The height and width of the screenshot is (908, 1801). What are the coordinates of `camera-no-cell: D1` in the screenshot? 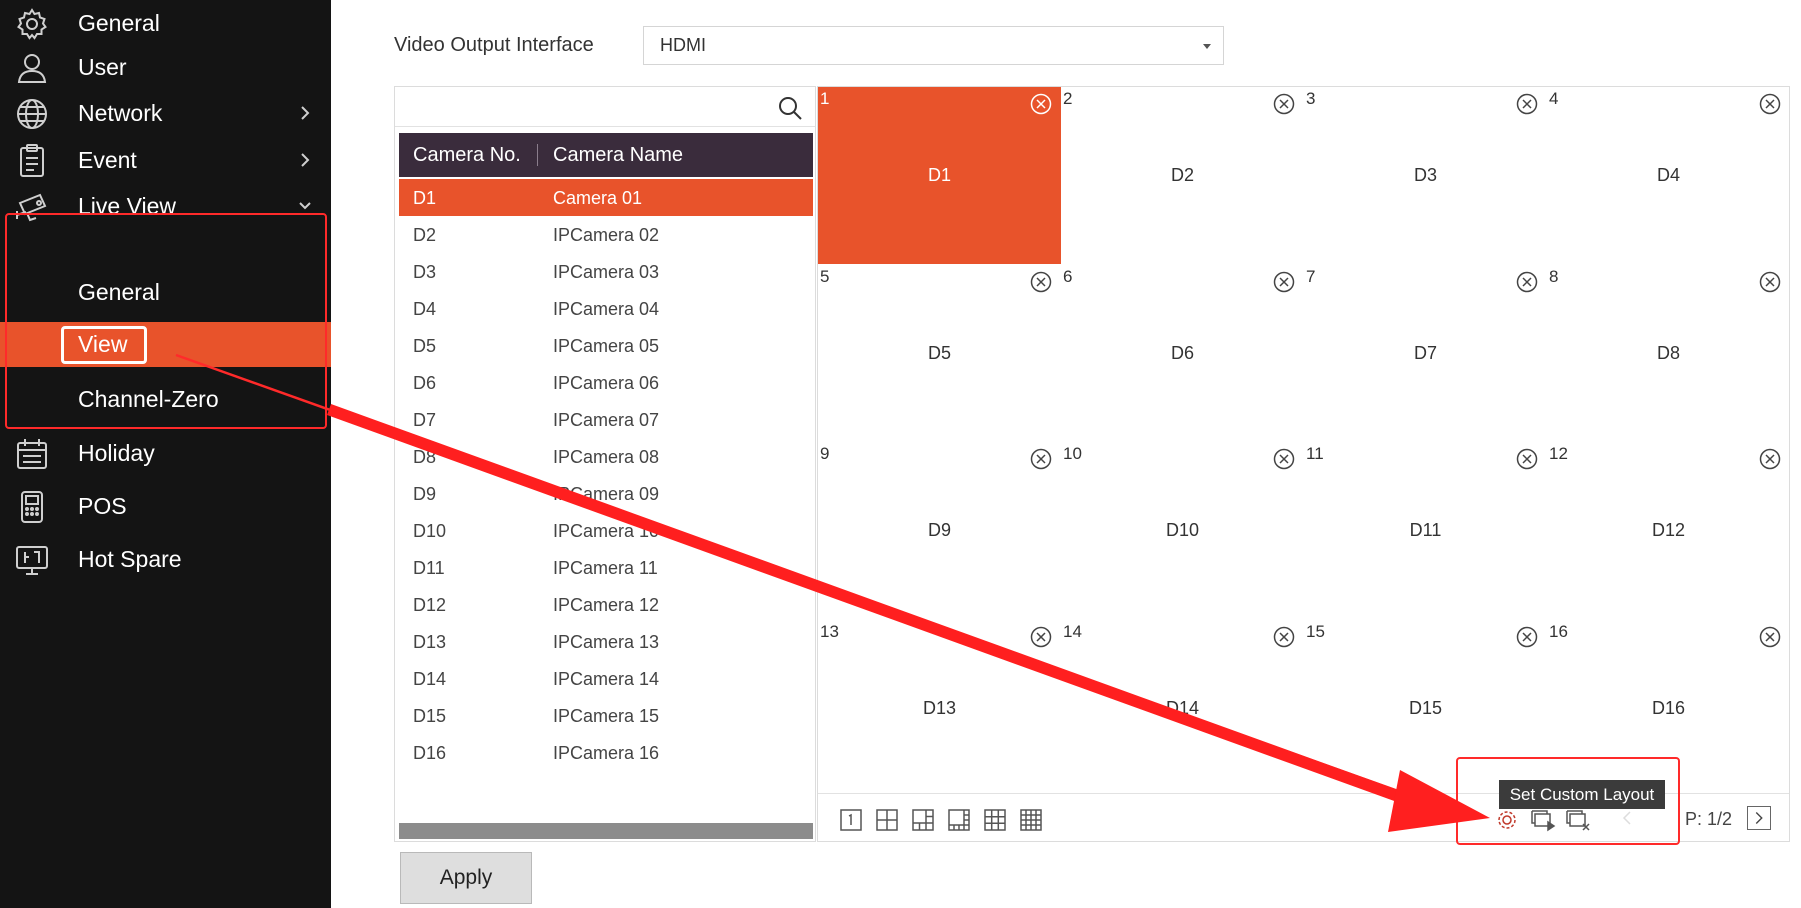 It's located at (425, 198).